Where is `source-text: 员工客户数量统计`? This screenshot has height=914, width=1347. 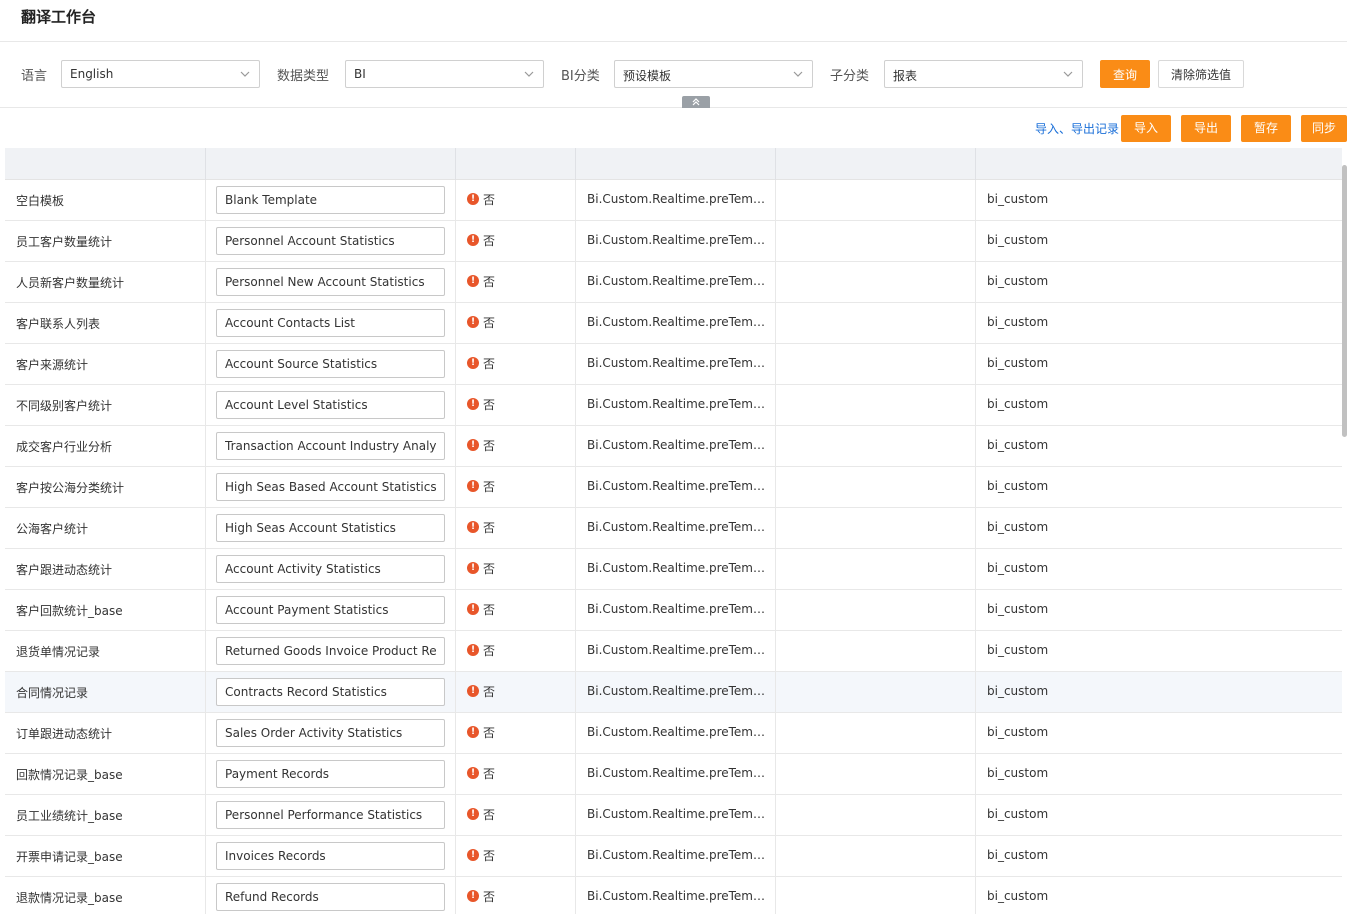 source-text: 员工客户数量统计 is located at coordinates (64, 242).